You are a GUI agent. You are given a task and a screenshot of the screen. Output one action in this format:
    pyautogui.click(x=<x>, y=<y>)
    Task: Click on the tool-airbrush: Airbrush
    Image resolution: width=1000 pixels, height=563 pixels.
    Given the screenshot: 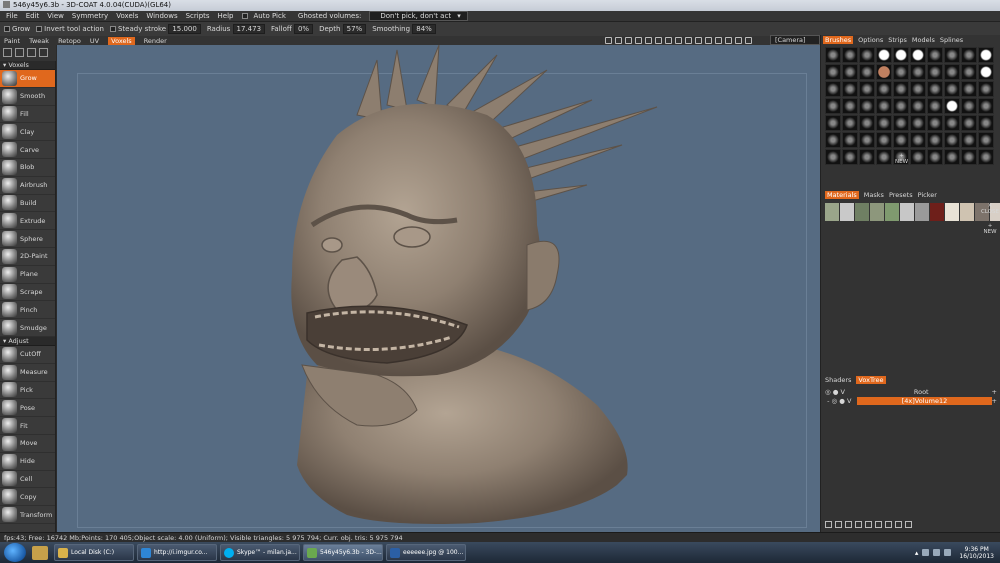 What is the action you would take?
    pyautogui.click(x=27, y=186)
    